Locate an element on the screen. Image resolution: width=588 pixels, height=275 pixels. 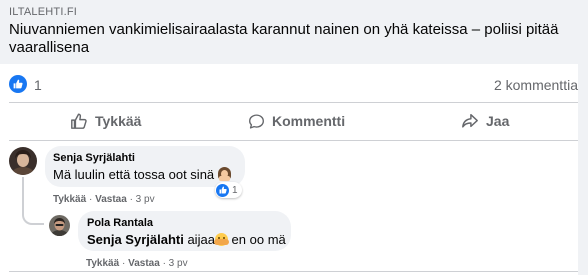
reply-text: Senja Syrjälahti aijaa en oo mä is located at coordinates (186, 239).